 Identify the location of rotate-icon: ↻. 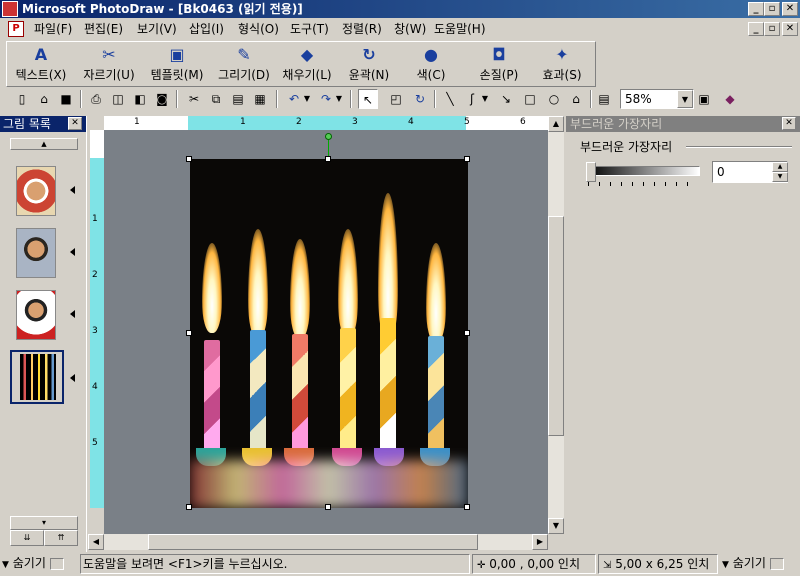
(420, 99).